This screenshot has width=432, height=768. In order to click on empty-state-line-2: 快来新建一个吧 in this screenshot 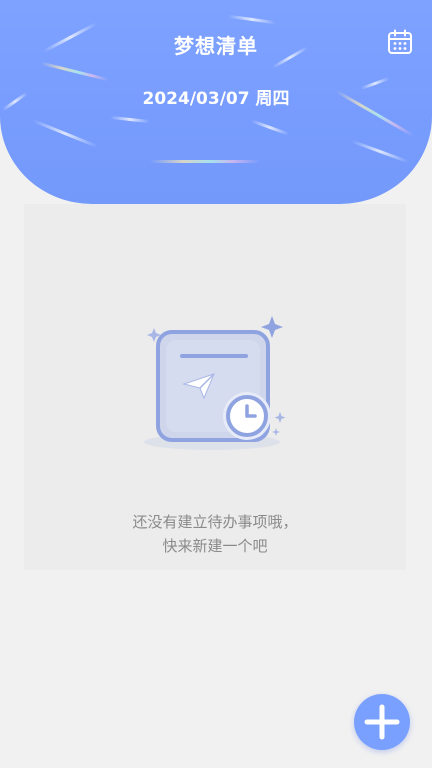, I will do `click(215, 546)`.